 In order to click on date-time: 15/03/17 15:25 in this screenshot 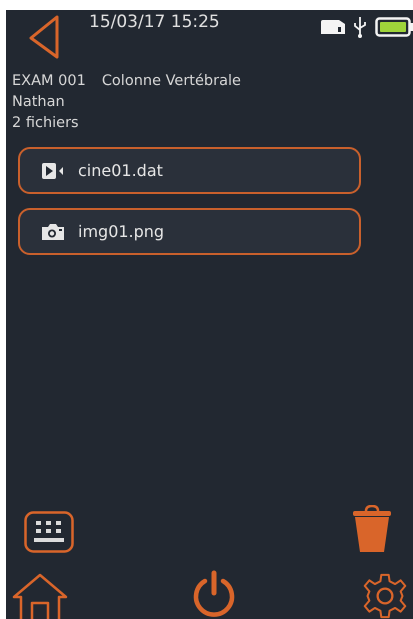, I will do `click(154, 22)`.